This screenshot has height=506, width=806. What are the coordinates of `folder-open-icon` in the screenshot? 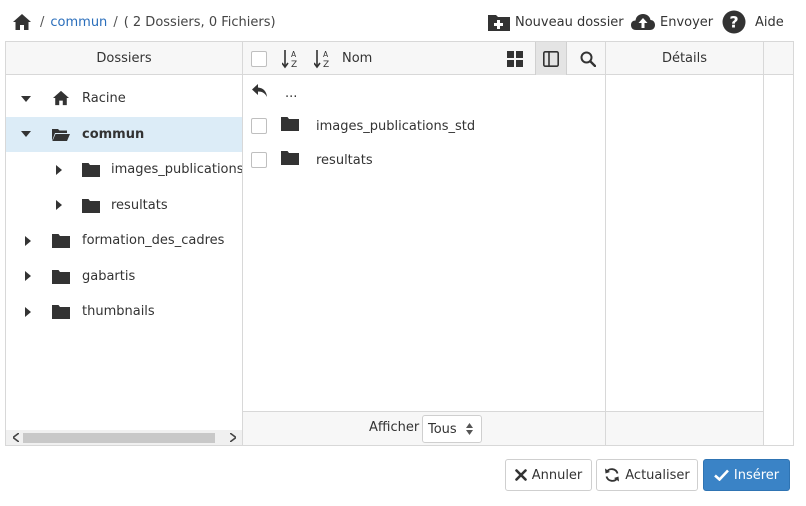 It's located at (61, 137).